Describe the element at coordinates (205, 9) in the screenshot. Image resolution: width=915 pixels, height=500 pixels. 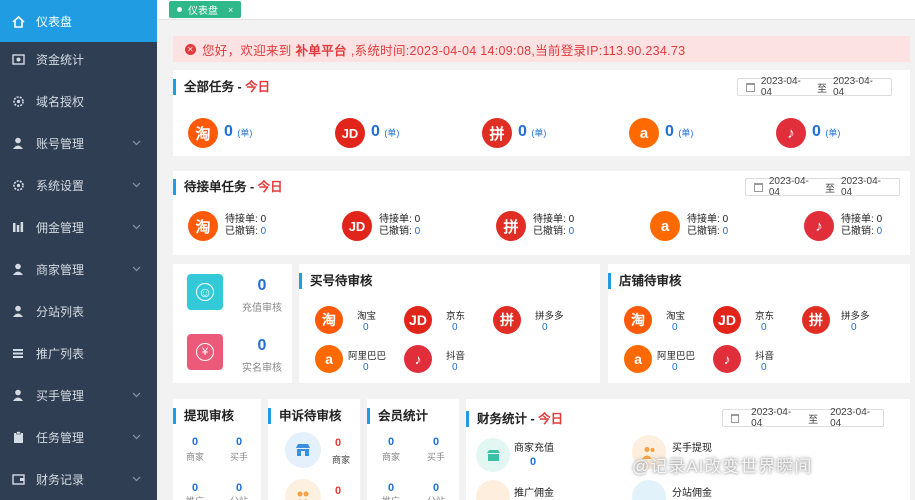
I see `tab-dashboard: 仪表盘 ×` at that location.